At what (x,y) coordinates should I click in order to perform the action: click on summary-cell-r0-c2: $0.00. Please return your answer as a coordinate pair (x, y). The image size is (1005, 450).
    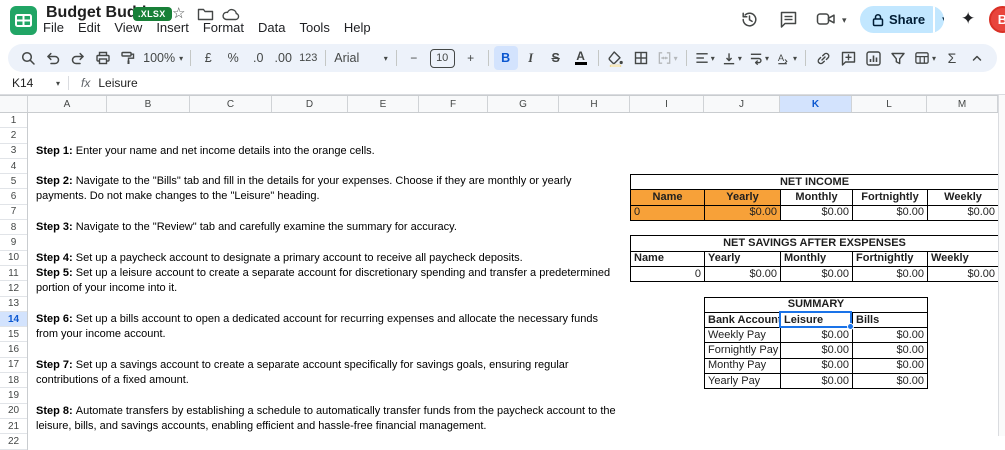
    Looking at the image, I should click on (890, 335).